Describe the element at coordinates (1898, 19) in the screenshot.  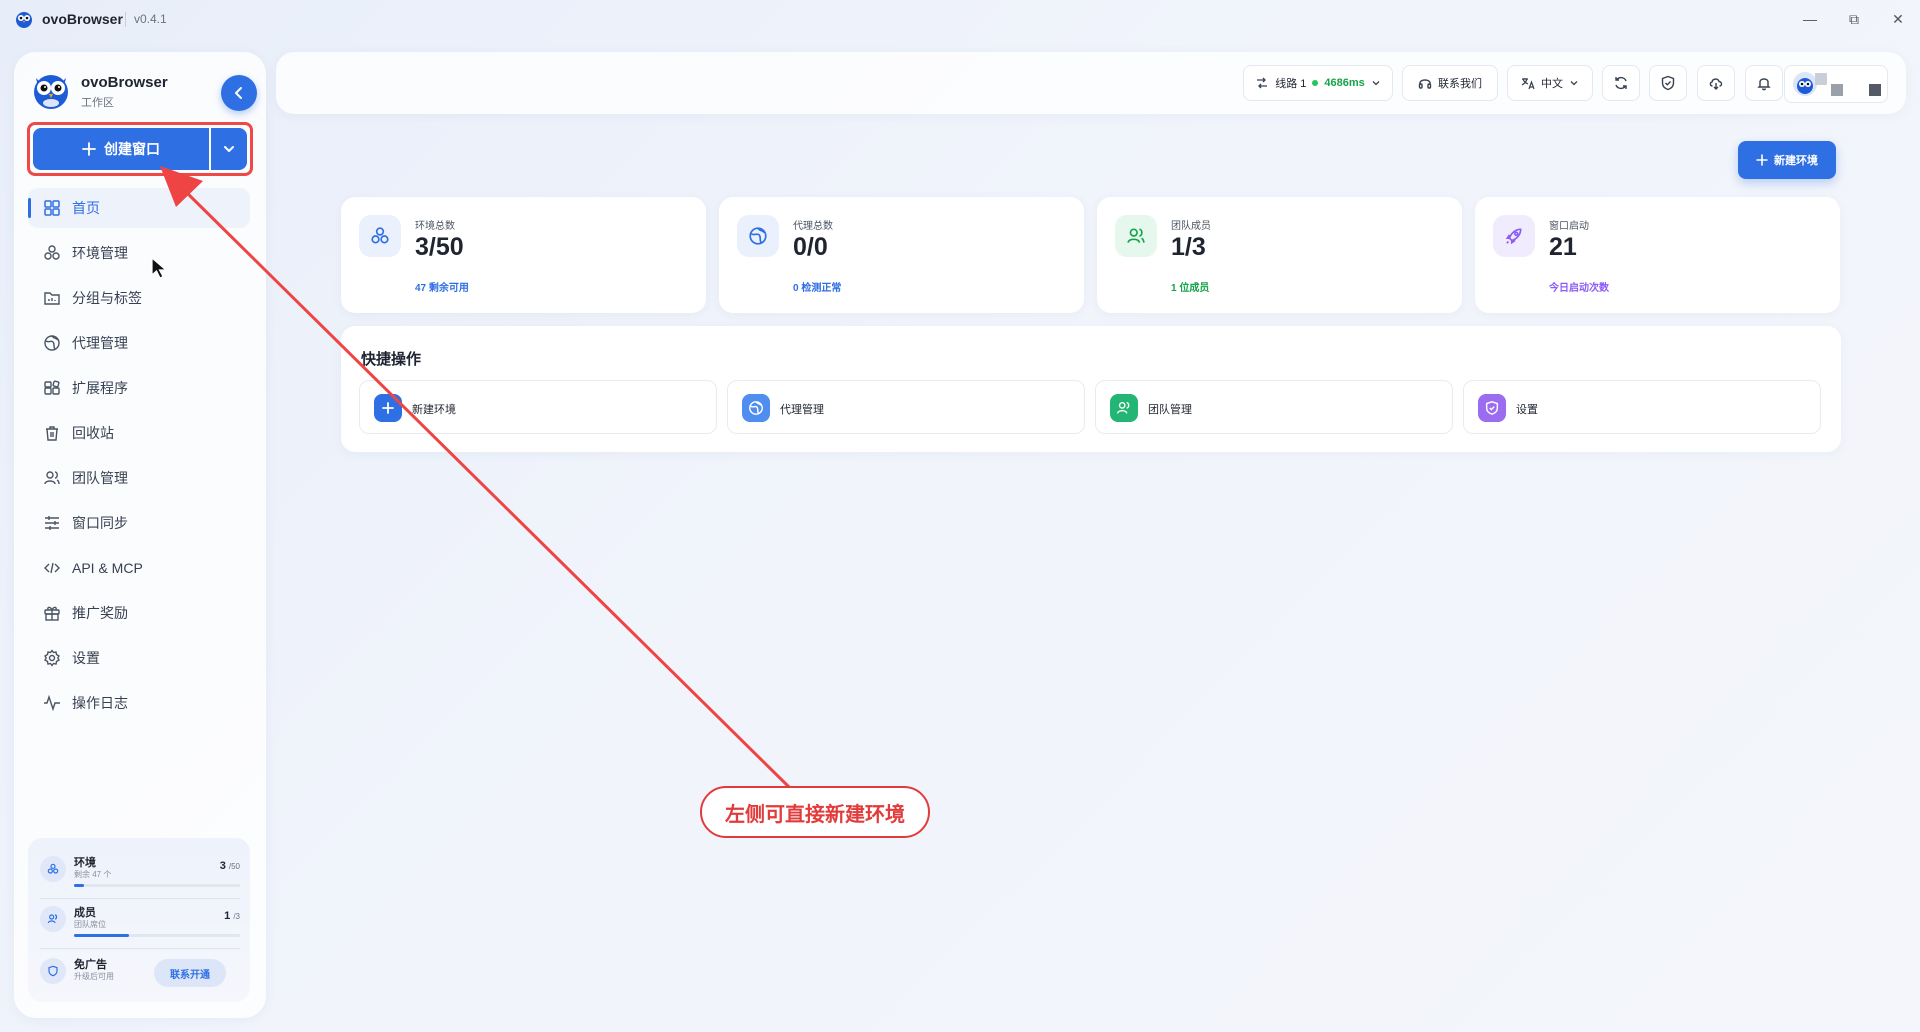
I see `close-button: ✕` at that location.